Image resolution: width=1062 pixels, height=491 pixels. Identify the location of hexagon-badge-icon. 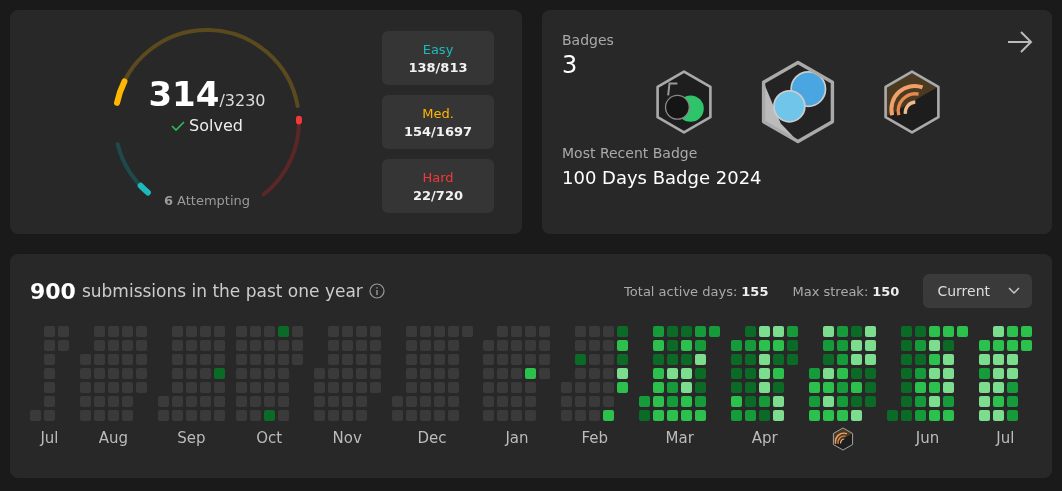
(842, 439).